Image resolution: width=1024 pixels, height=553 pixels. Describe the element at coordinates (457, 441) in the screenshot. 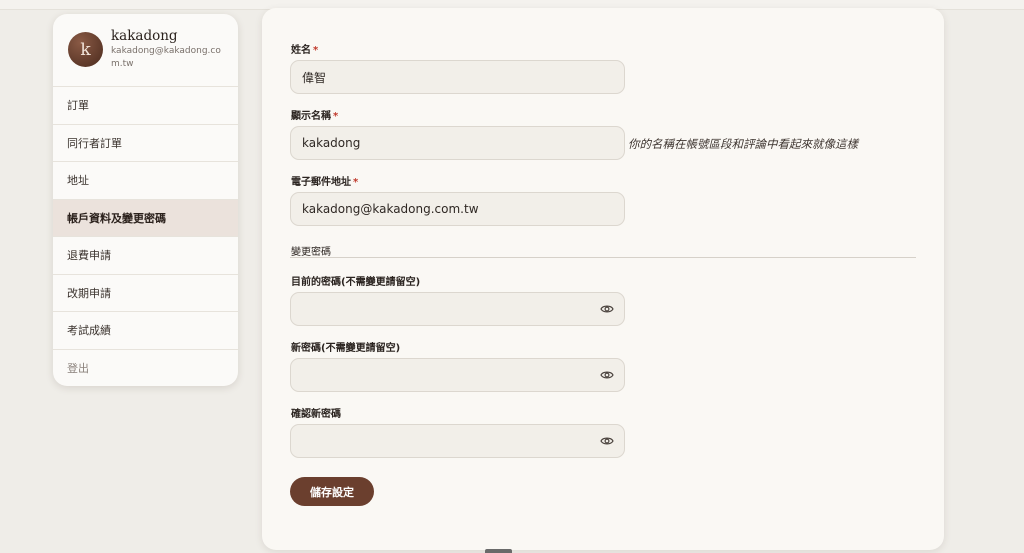

I see `confirm-password-input` at that location.